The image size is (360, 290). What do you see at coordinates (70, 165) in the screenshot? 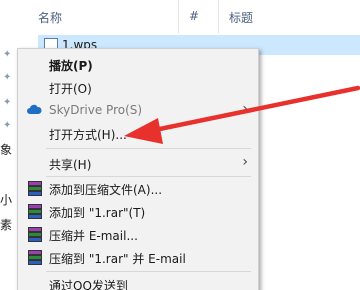
I see `menu-item-label: 共享(H)` at bounding box center [70, 165].